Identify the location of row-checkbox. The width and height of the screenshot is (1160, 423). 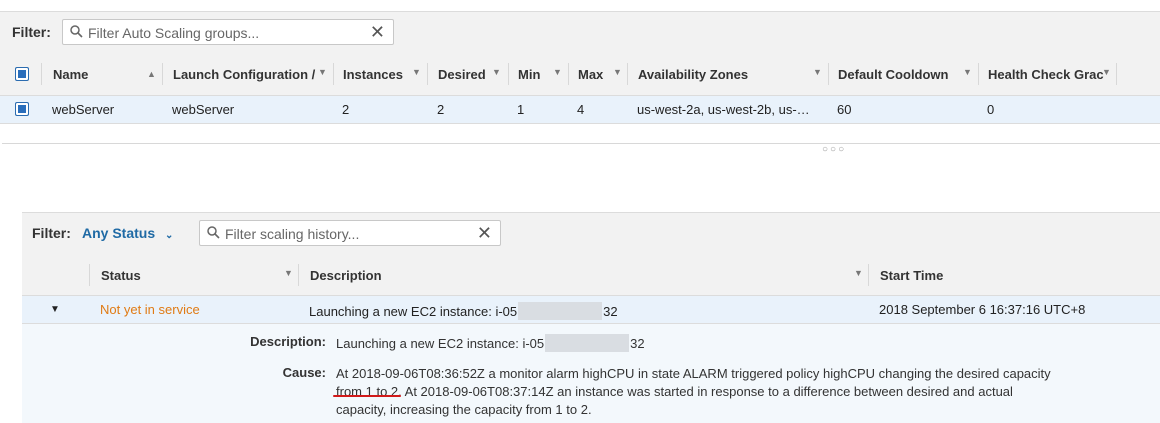
(22, 109).